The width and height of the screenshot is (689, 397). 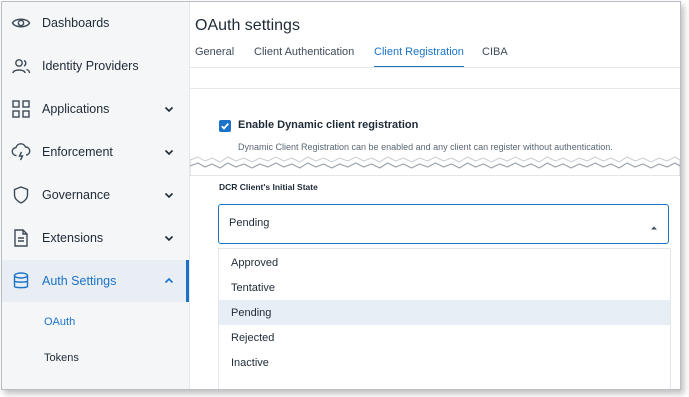 What do you see at coordinates (21, 195) in the screenshot?
I see `shield-icon` at bounding box center [21, 195].